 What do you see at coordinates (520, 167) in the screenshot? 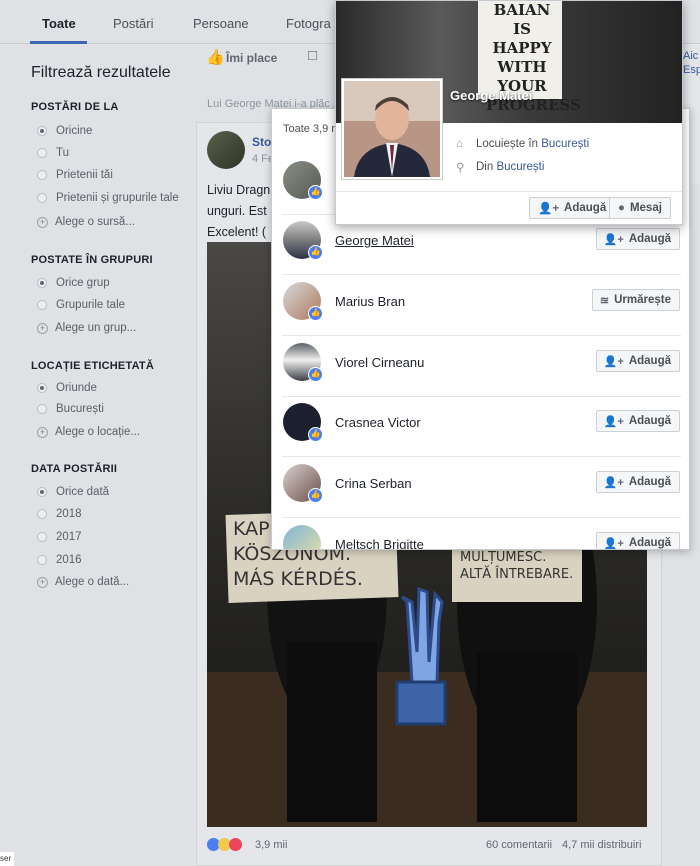
I see `from-city-link: București` at bounding box center [520, 167].